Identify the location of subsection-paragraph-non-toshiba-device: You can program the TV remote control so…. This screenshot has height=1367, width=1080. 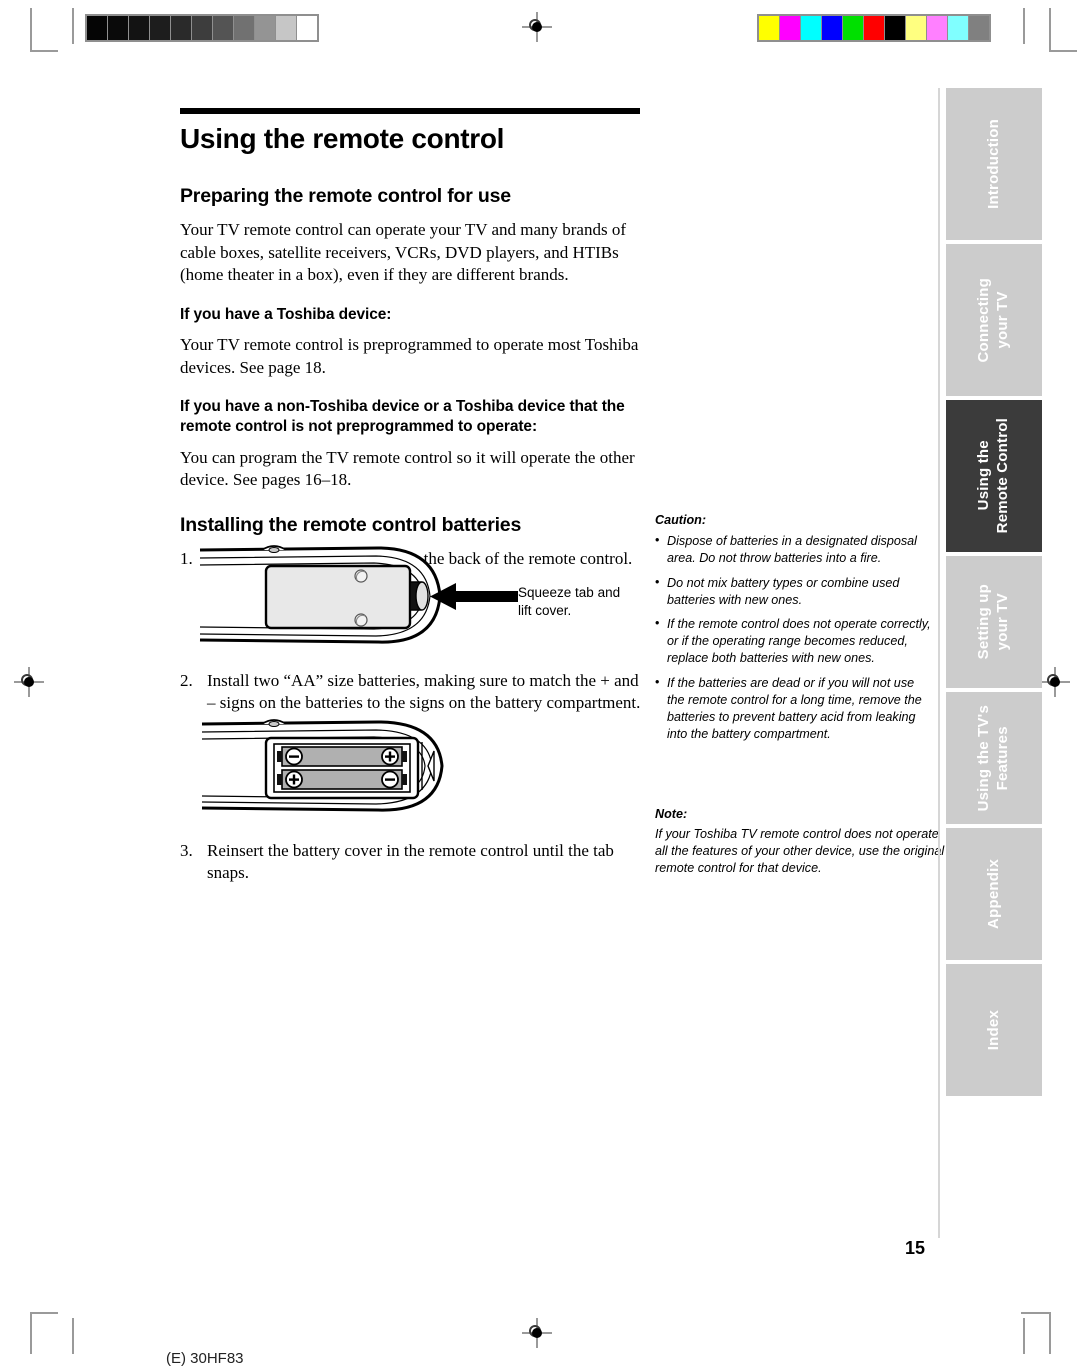
(407, 468).